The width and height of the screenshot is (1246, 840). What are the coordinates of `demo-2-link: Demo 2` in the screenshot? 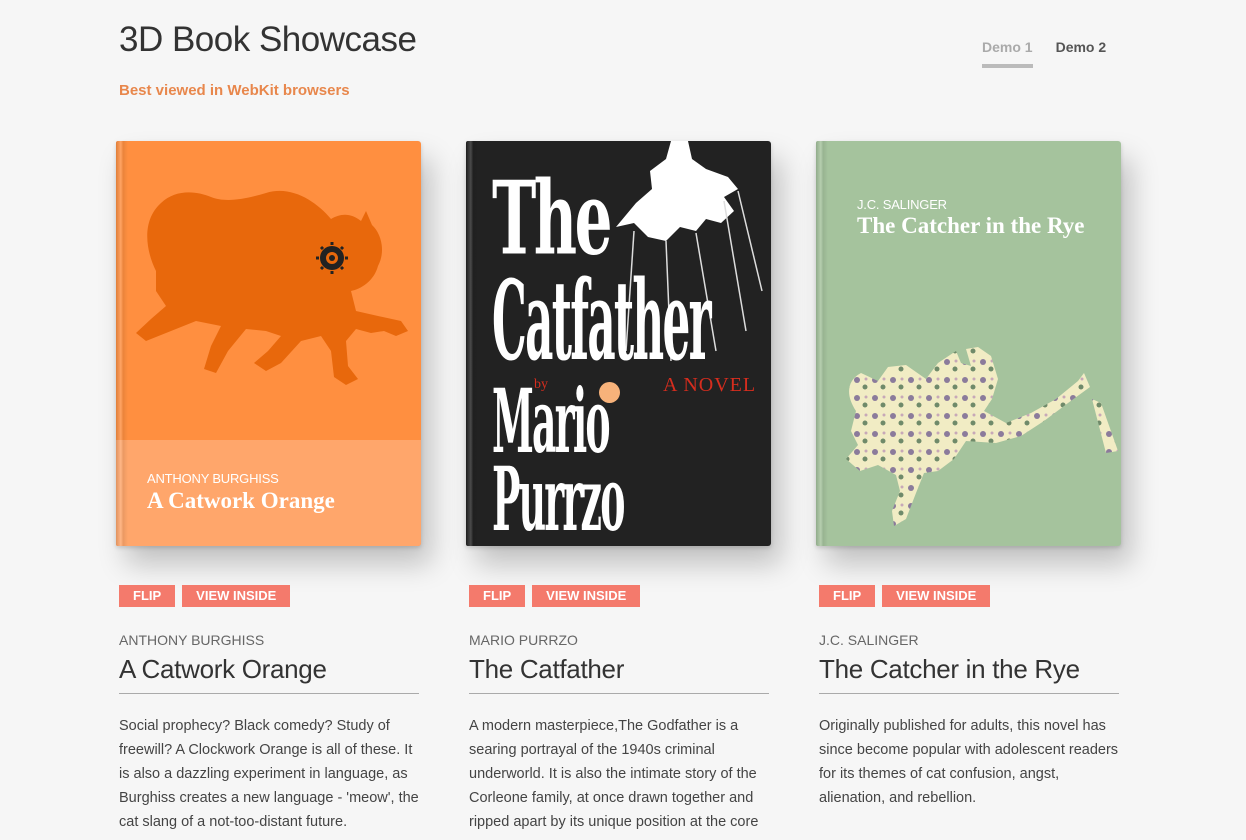 It's located at (1081, 53).